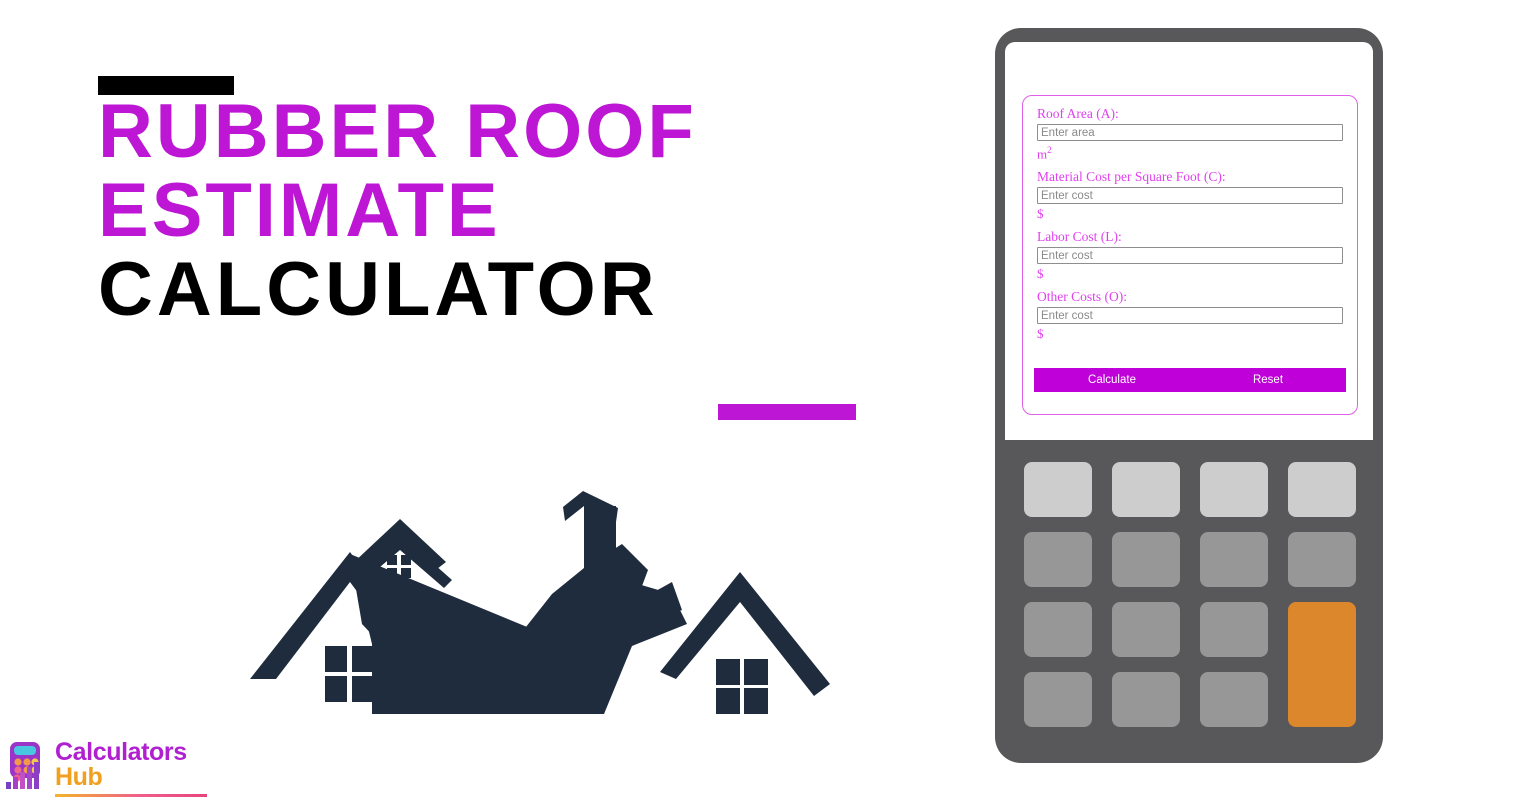  I want to click on title-line-one: Rubber Roof, so click(397, 131).